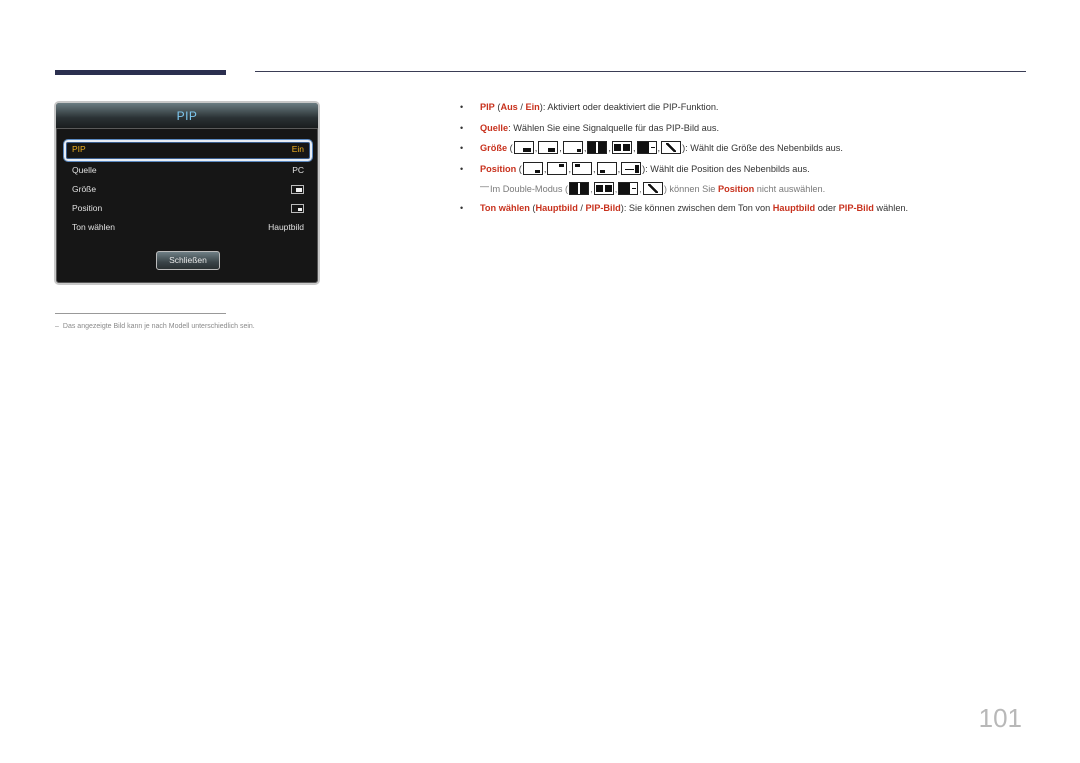  I want to click on note-dash: ―, so click(484, 186).